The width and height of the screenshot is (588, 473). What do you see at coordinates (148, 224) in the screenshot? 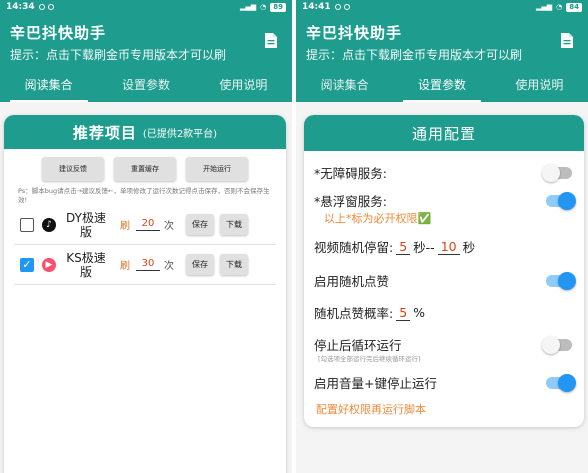
I see `run-count-input: 20` at bounding box center [148, 224].